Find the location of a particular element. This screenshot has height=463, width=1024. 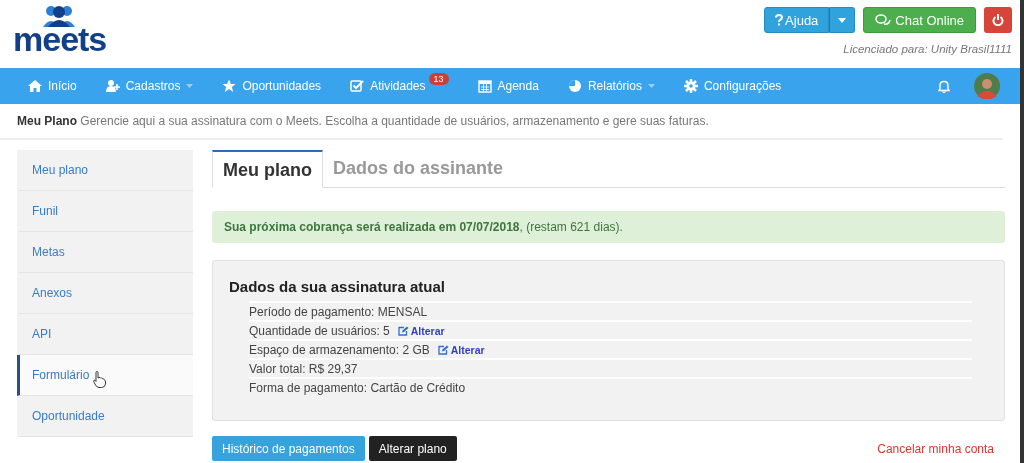

power-icon is located at coordinates (998, 20).